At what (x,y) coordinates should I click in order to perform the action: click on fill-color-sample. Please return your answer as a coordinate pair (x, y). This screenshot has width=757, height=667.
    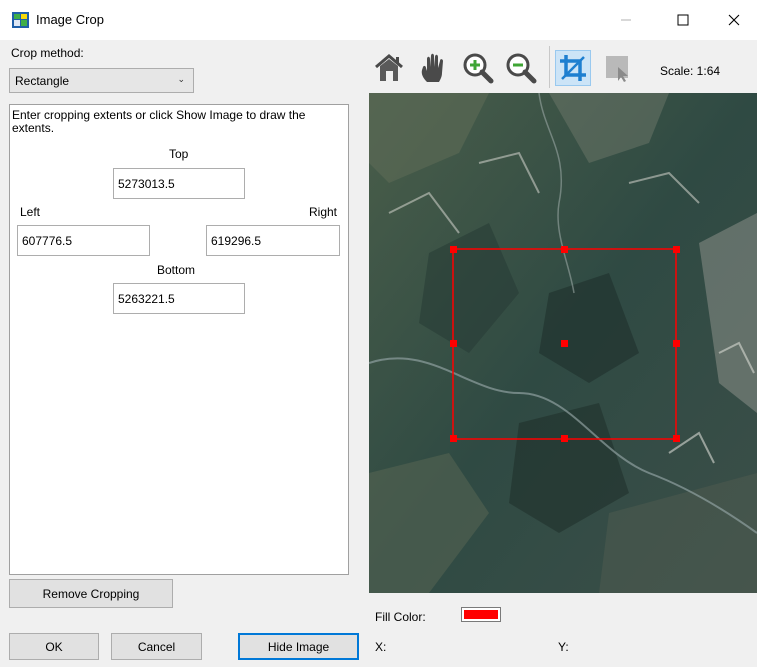
    Looking at the image, I should click on (481, 614).